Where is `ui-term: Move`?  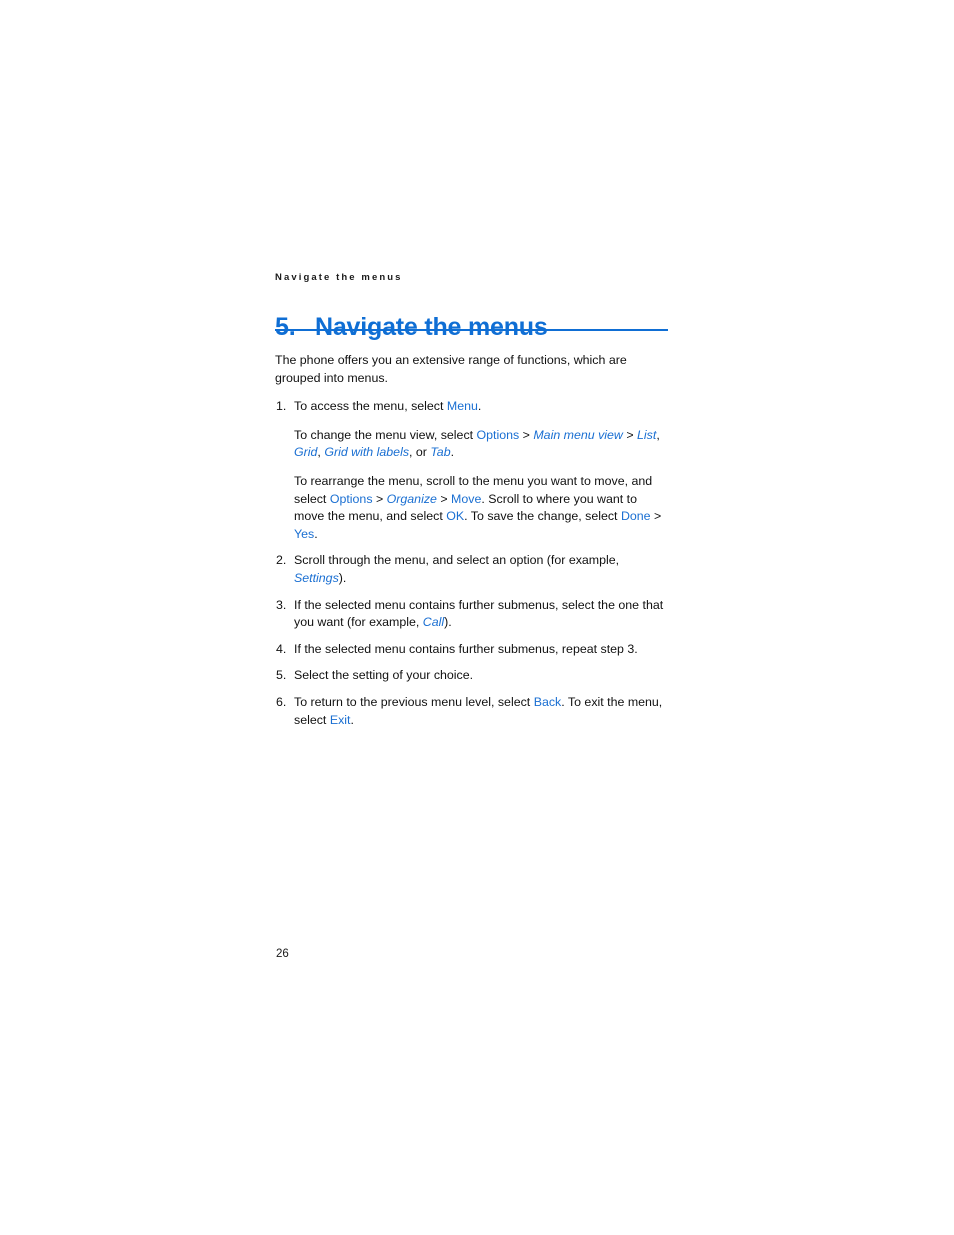
ui-term: Move is located at coordinates (466, 499).